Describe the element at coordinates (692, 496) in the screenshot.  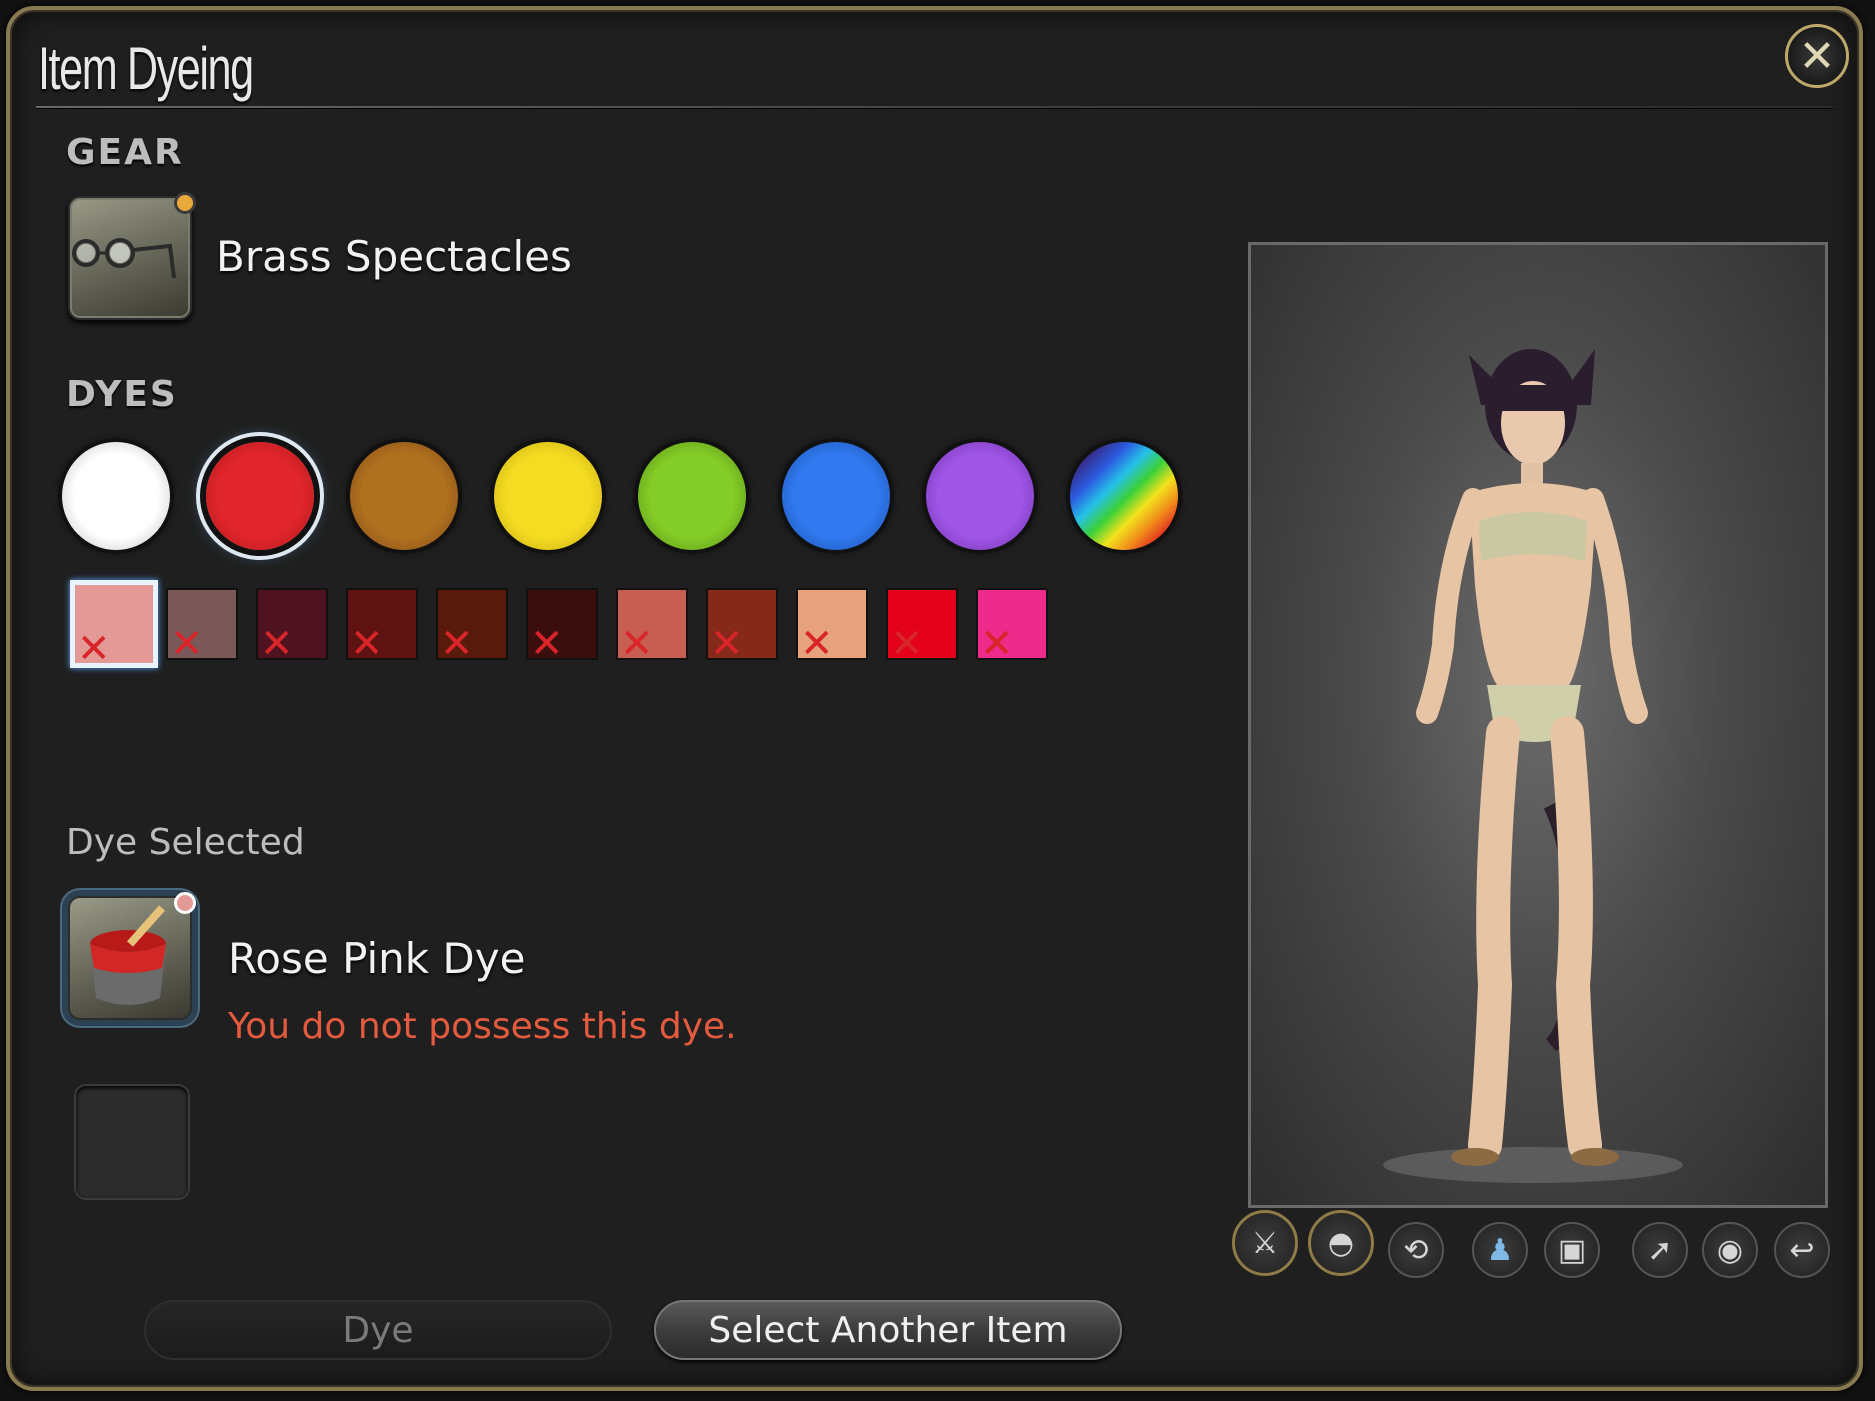
I see `dye-category-green` at that location.